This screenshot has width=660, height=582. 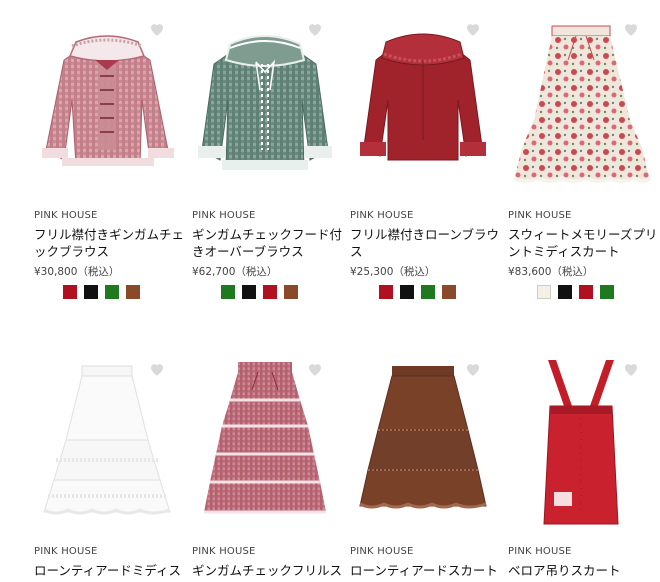 I want to click on product-title: スウィートメモリーズプリントミディスカート, so click(x=584, y=243).